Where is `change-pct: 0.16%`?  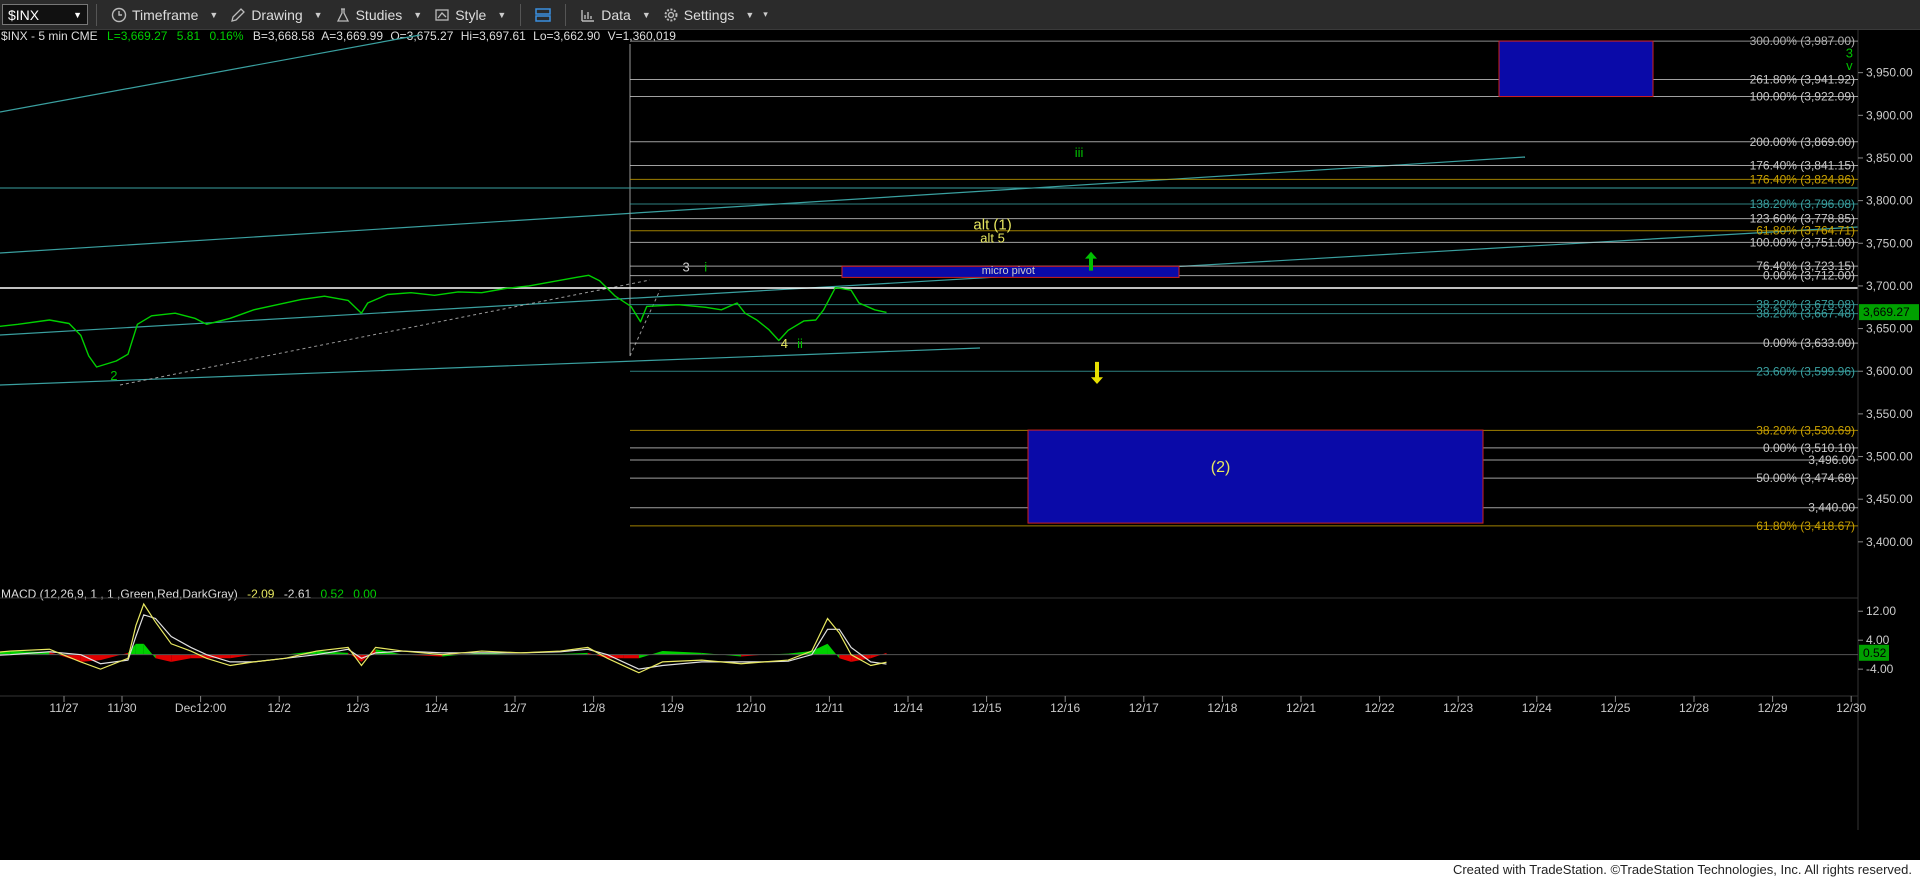 change-pct: 0.16% is located at coordinates (226, 36).